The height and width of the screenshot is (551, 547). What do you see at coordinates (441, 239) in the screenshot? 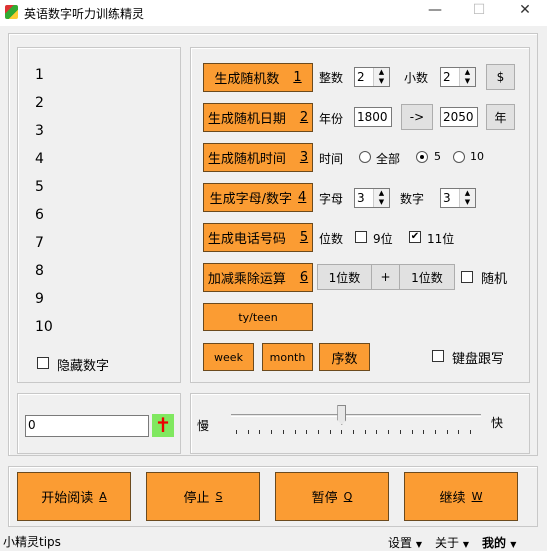
I see `phone-11-label: 11位` at bounding box center [441, 239].